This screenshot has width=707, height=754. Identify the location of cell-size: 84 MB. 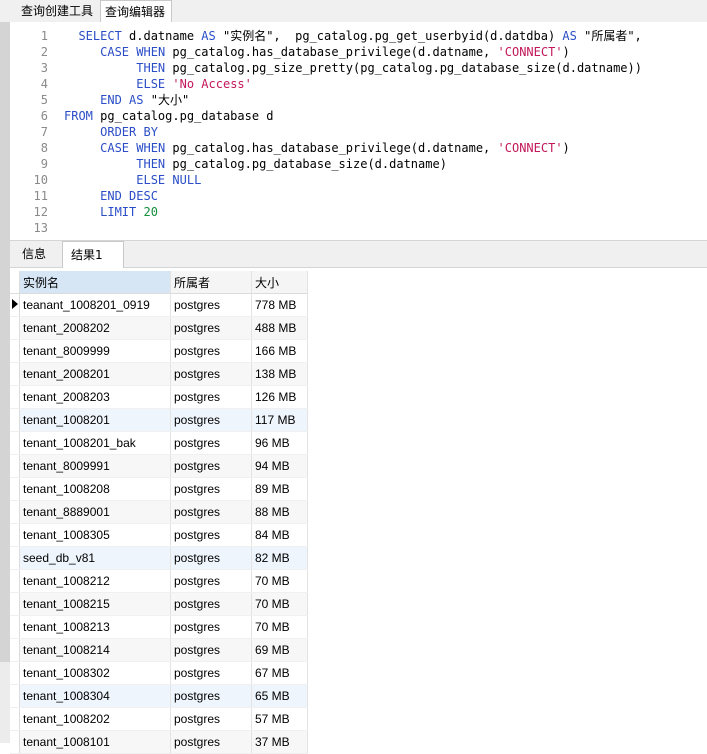
(279, 535).